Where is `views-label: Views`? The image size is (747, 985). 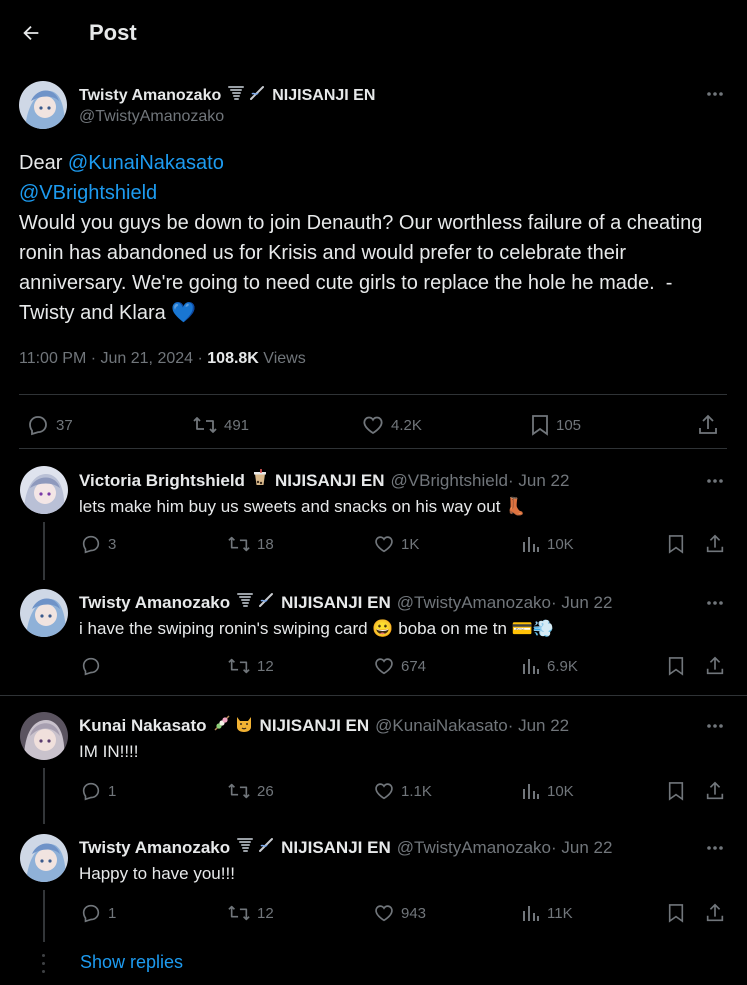
views-label: Views is located at coordinates (282, 358).